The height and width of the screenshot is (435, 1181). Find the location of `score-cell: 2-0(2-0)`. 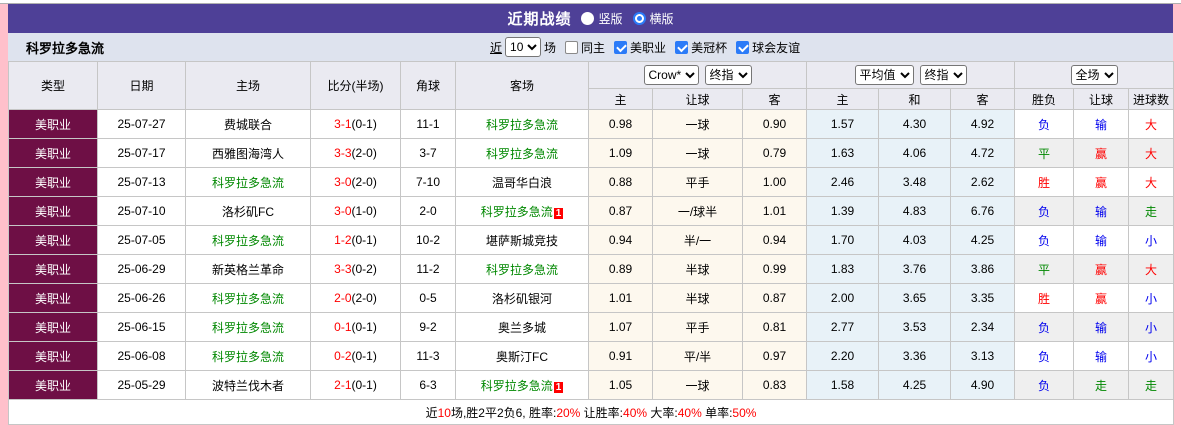

score-cell: 2-0(2-0) is located at coordinates (355, 298).